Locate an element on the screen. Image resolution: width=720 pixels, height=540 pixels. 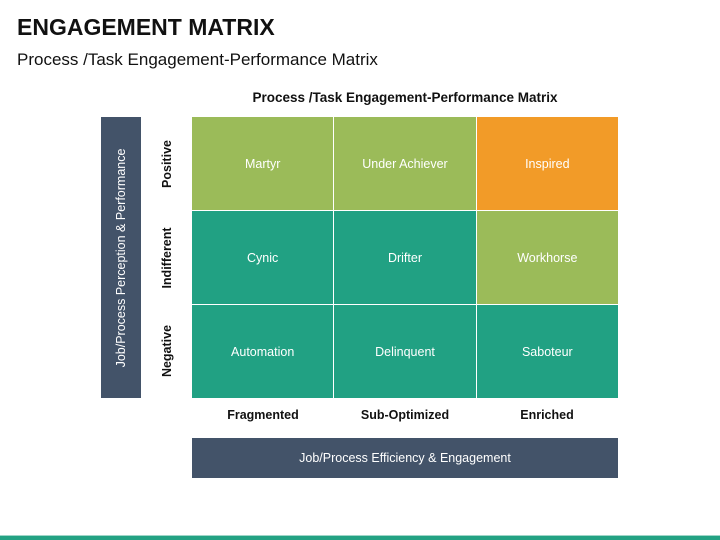
x-axis-label: Job/Process Efficiency & Engagement is located at coordinates (405, 458).